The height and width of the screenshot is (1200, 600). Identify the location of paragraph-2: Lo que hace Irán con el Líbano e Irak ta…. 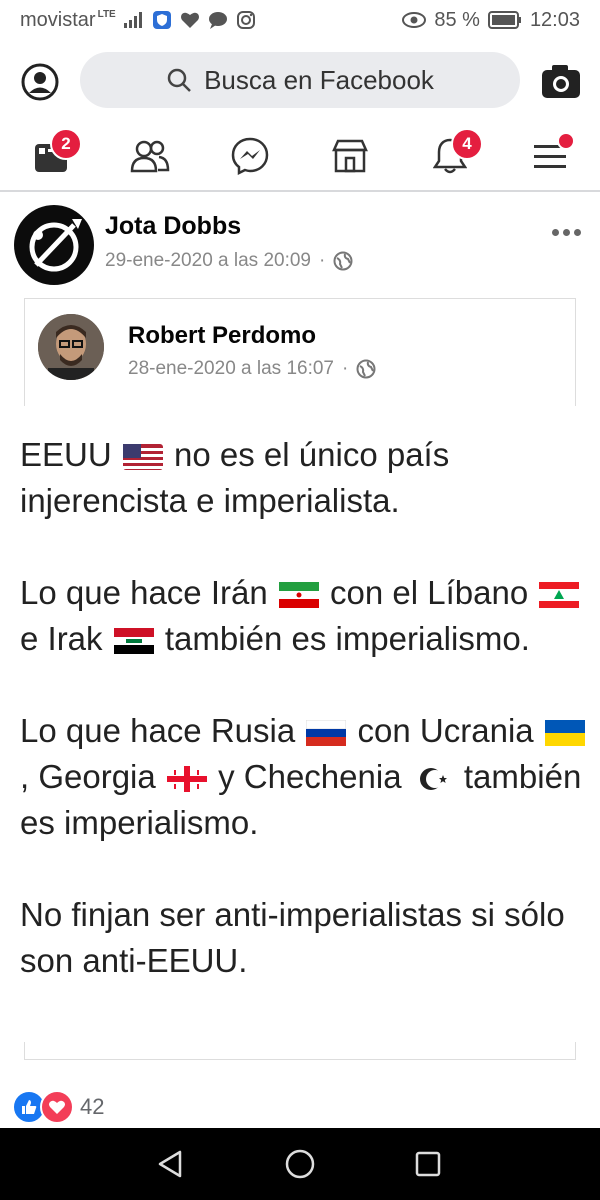
(305, 616).